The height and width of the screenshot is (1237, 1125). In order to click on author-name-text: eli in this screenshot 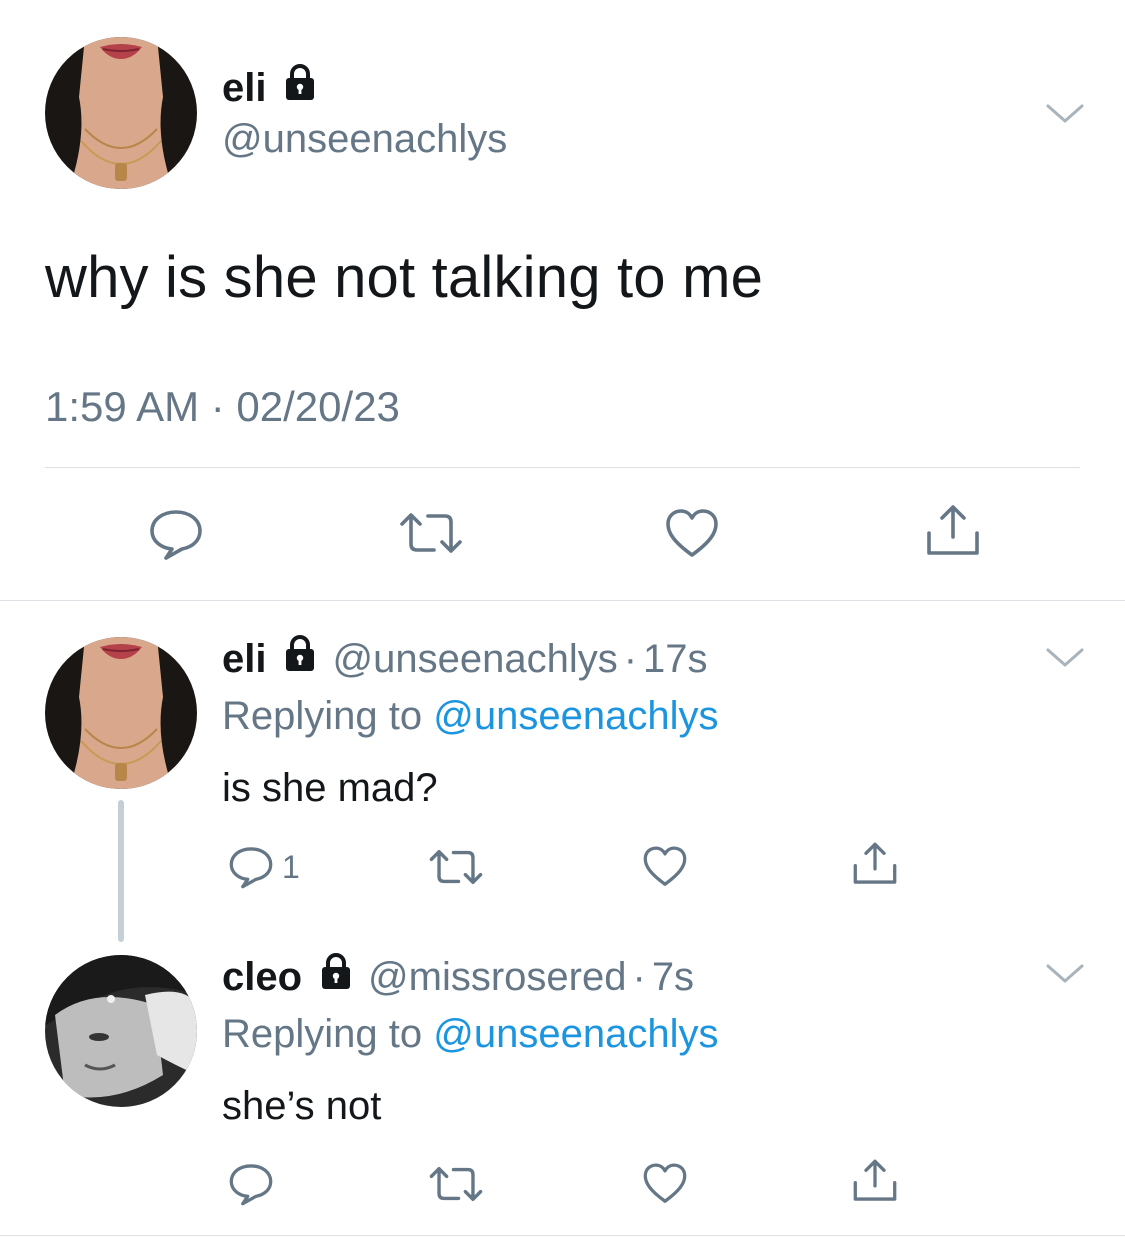, I will do `click(244, 88)`.